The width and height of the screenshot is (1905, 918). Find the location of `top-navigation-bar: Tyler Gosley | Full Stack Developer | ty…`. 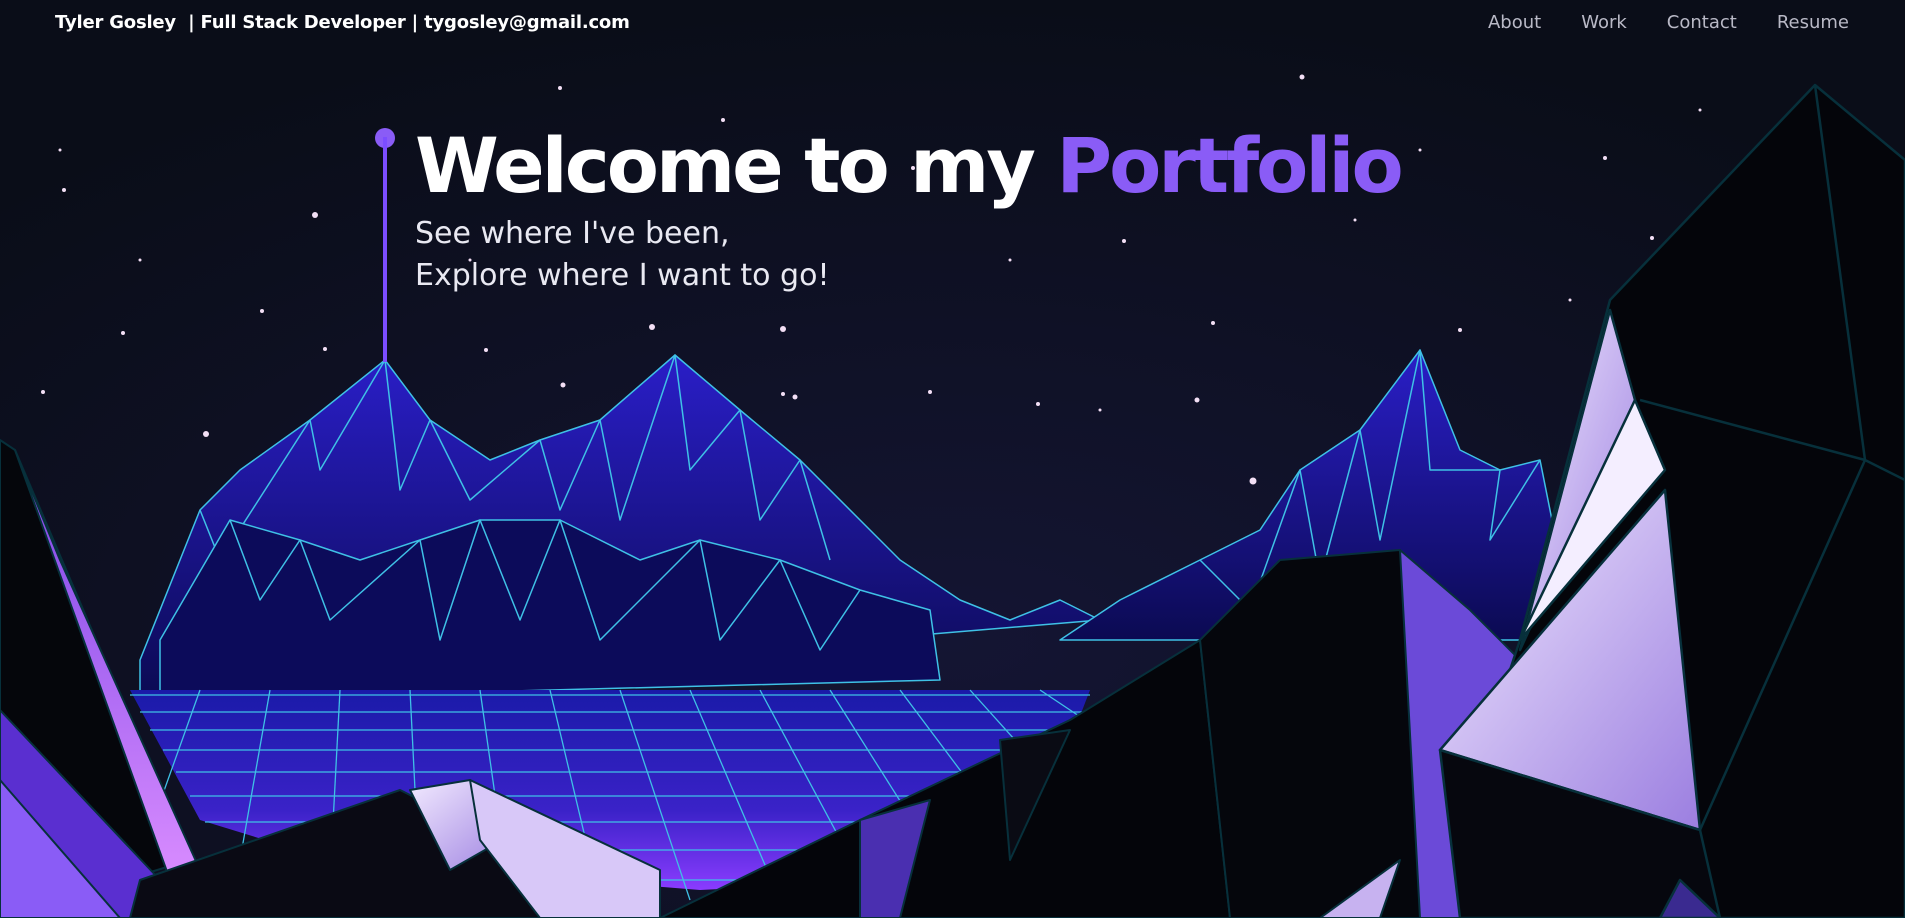

top-navigation-bar: Tyler Gosley | Full Stack Developer | ty… is located at coordinates (952, 22).